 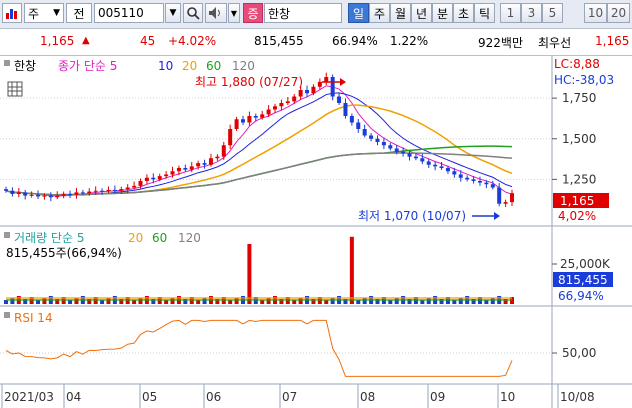 I want to click on x-tick-label: 06, so click(x=213, y=397).